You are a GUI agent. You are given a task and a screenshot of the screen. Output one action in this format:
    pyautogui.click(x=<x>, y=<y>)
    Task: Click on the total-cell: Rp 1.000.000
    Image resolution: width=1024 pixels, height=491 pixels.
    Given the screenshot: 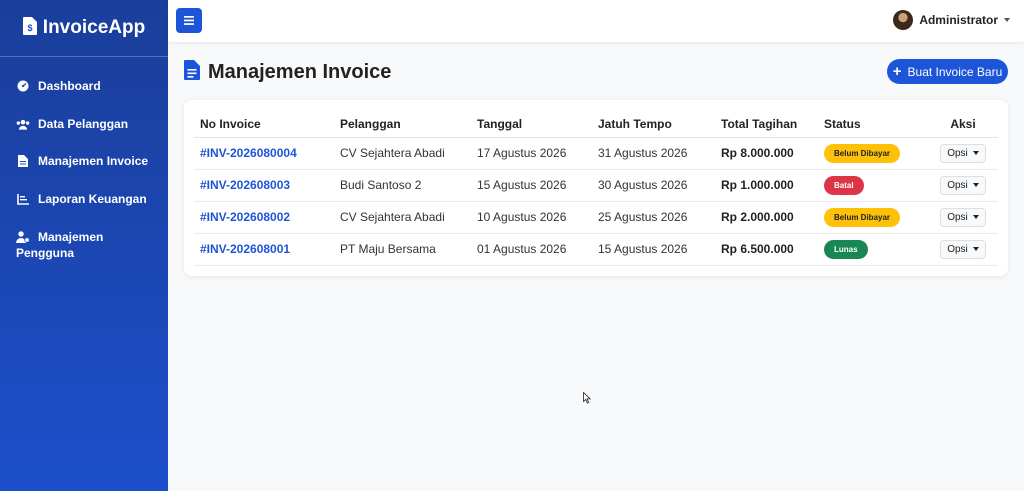 What is the action you would take?
    pyautogui.click(x=766, y=185)
    